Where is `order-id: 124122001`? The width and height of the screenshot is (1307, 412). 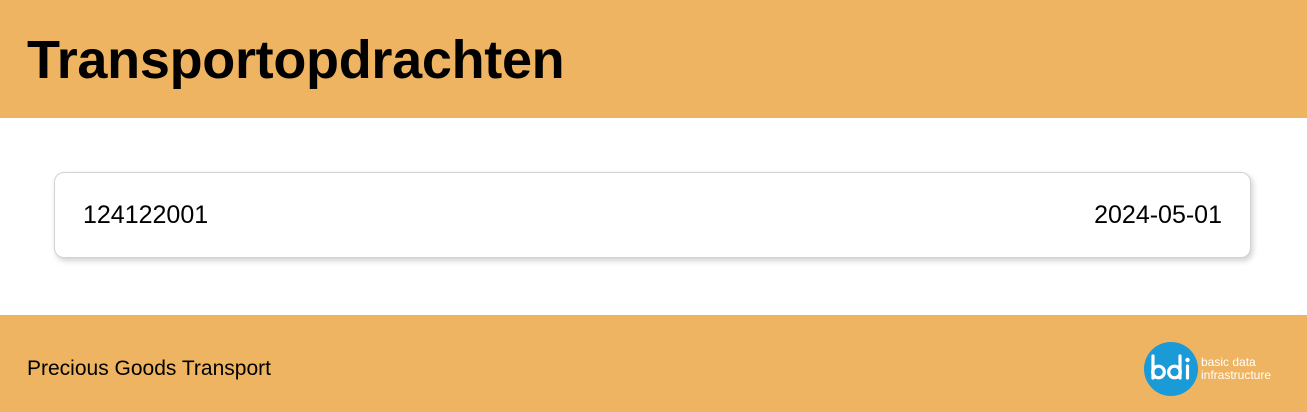 order-id: 124122001 is located at coordinates (146, 215).